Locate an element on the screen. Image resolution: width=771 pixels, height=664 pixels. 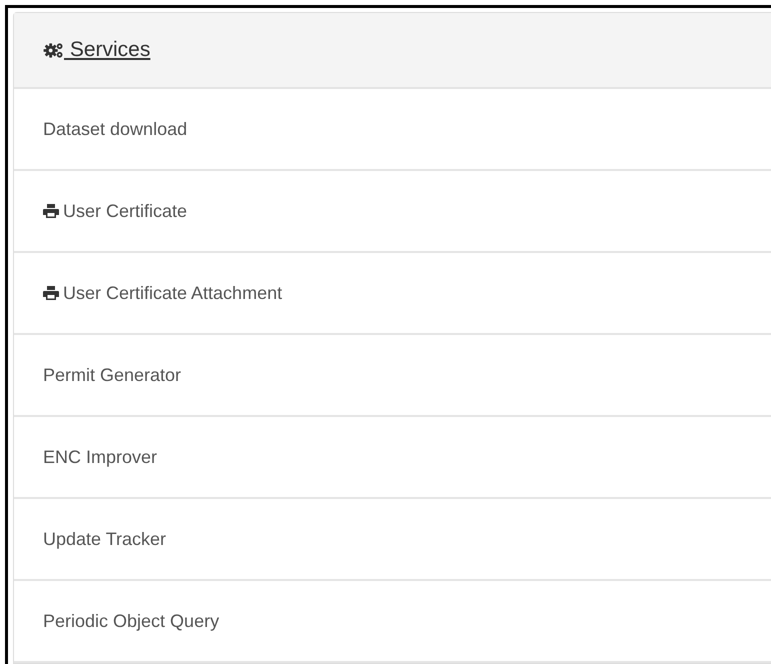
service-item: Update Tracker is located at coordinates (392, 540).